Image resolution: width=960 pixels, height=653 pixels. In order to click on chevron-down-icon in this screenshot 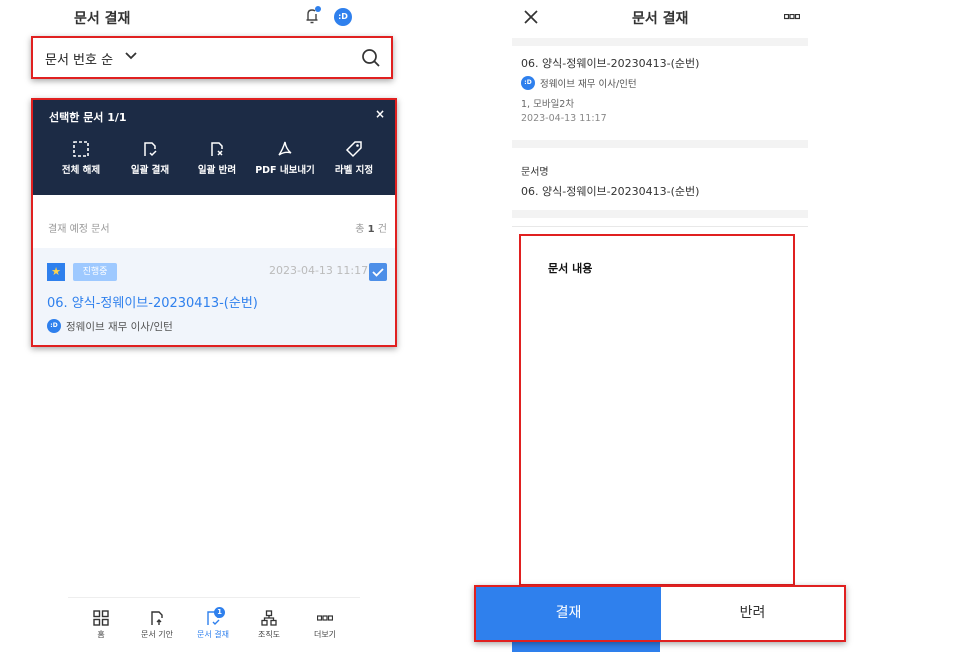, I will do `click(131, 56)`.